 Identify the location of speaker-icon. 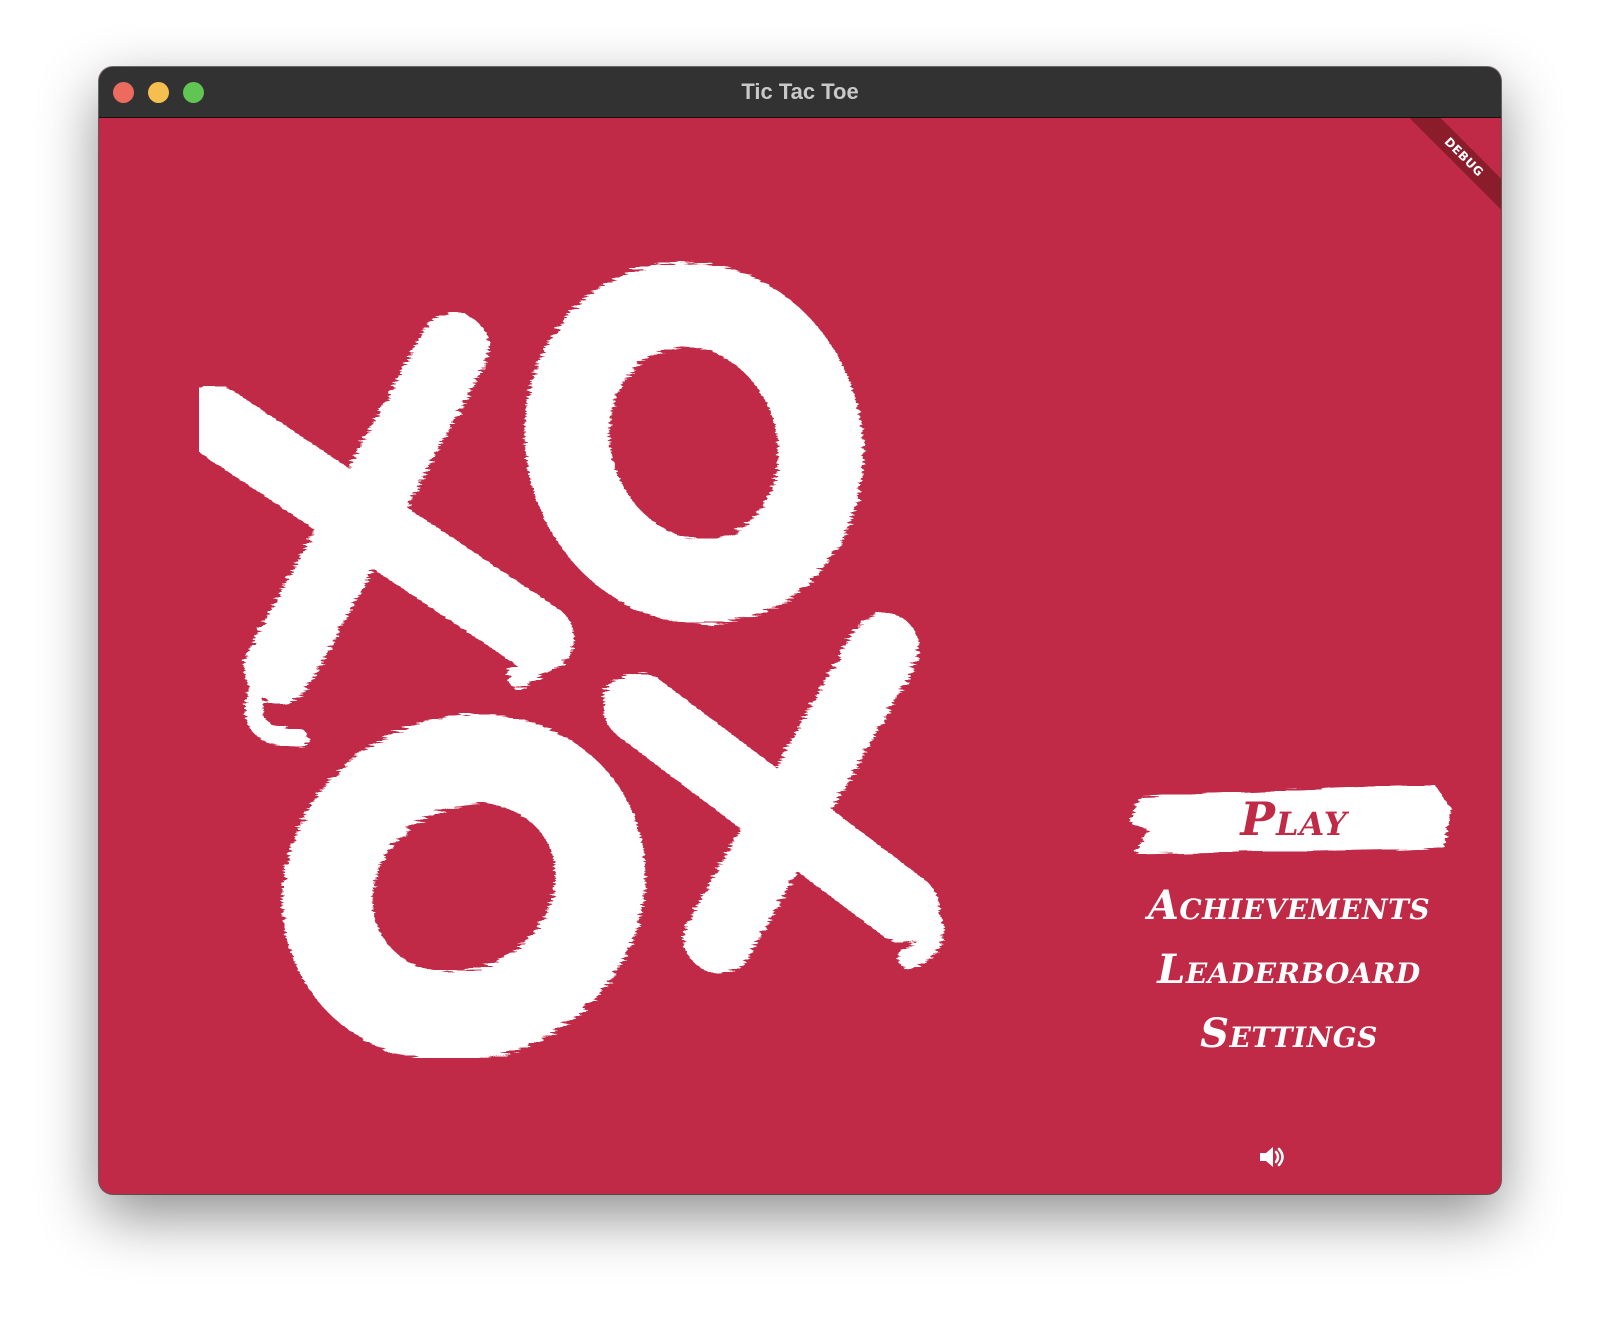
(1271, 1157).